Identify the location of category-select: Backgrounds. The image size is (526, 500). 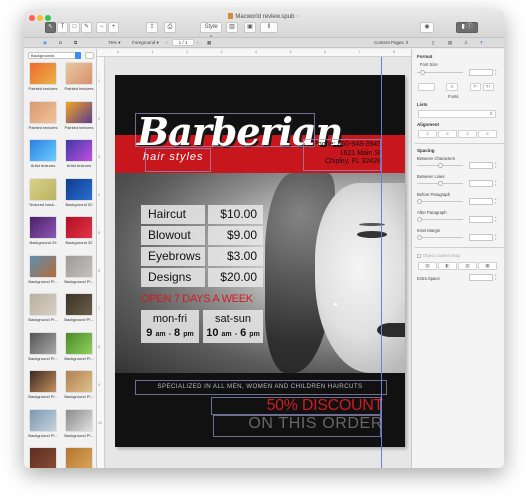
(54, 55).